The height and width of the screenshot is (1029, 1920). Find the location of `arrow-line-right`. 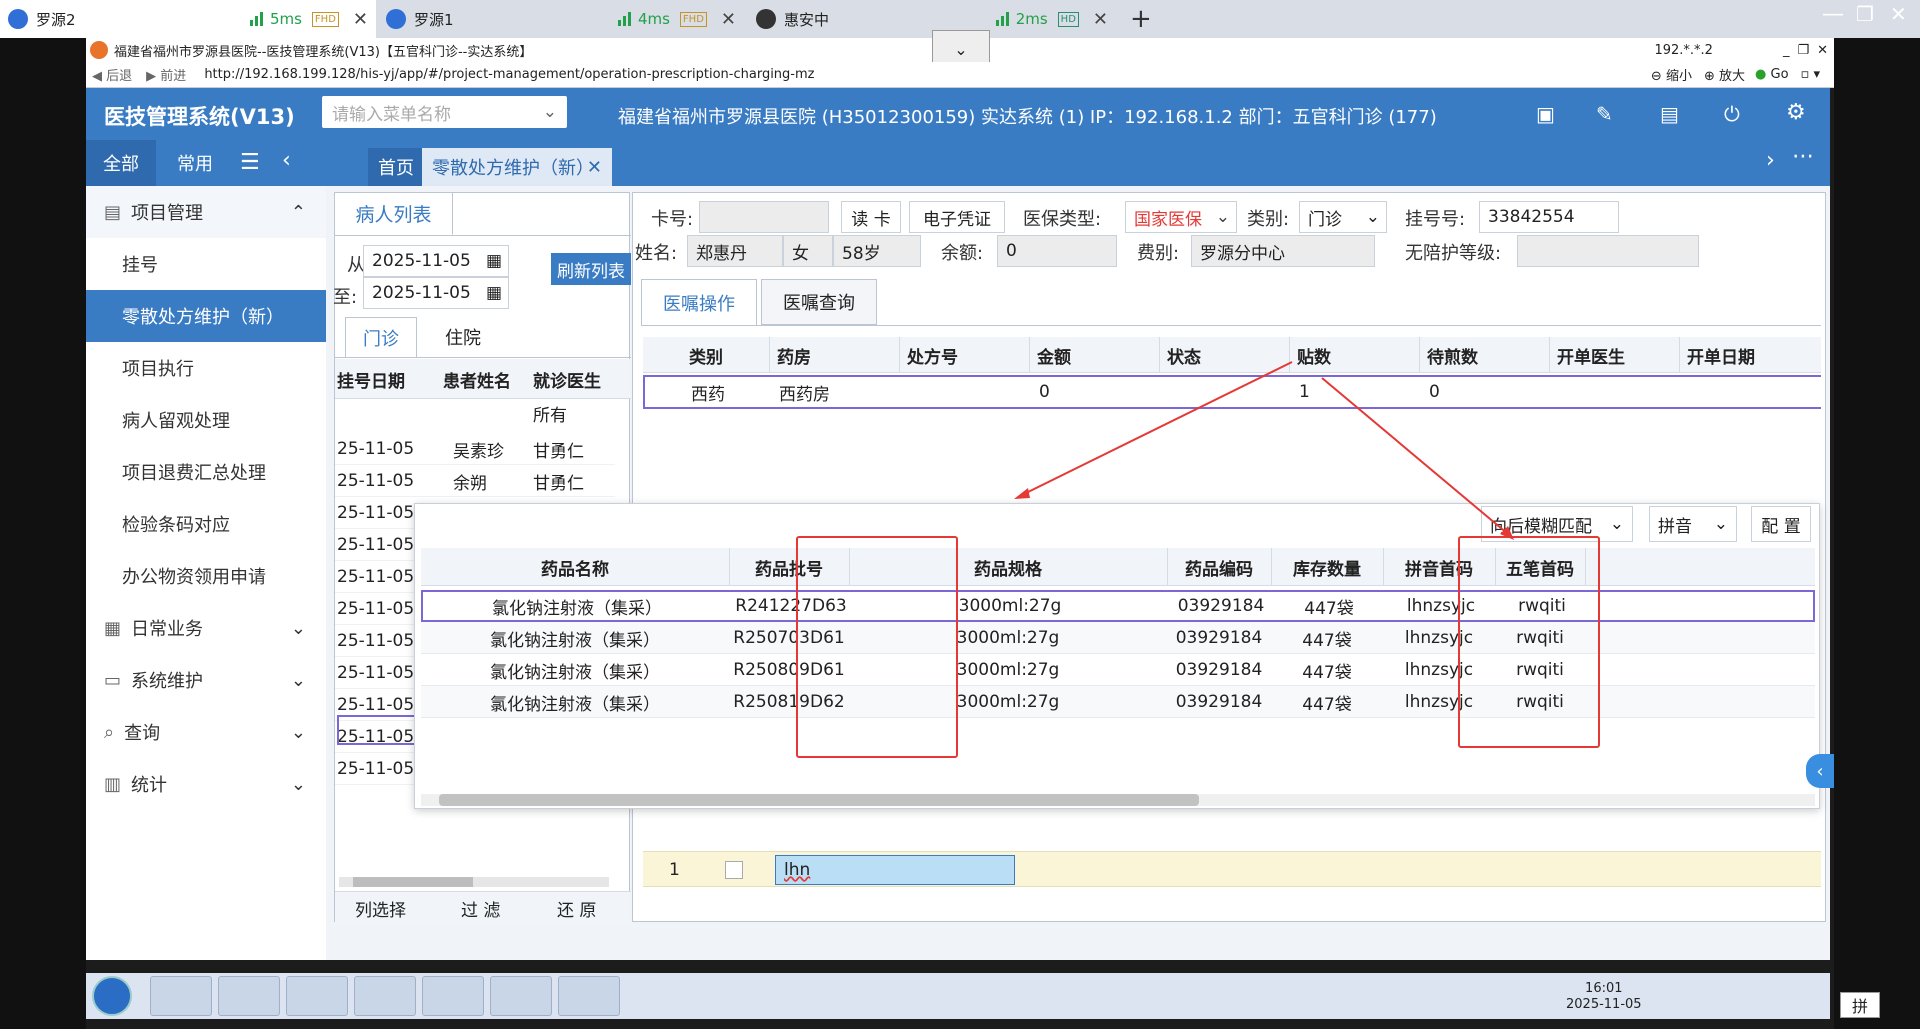

arrow-line-right is located at coordinates (1415, 456).